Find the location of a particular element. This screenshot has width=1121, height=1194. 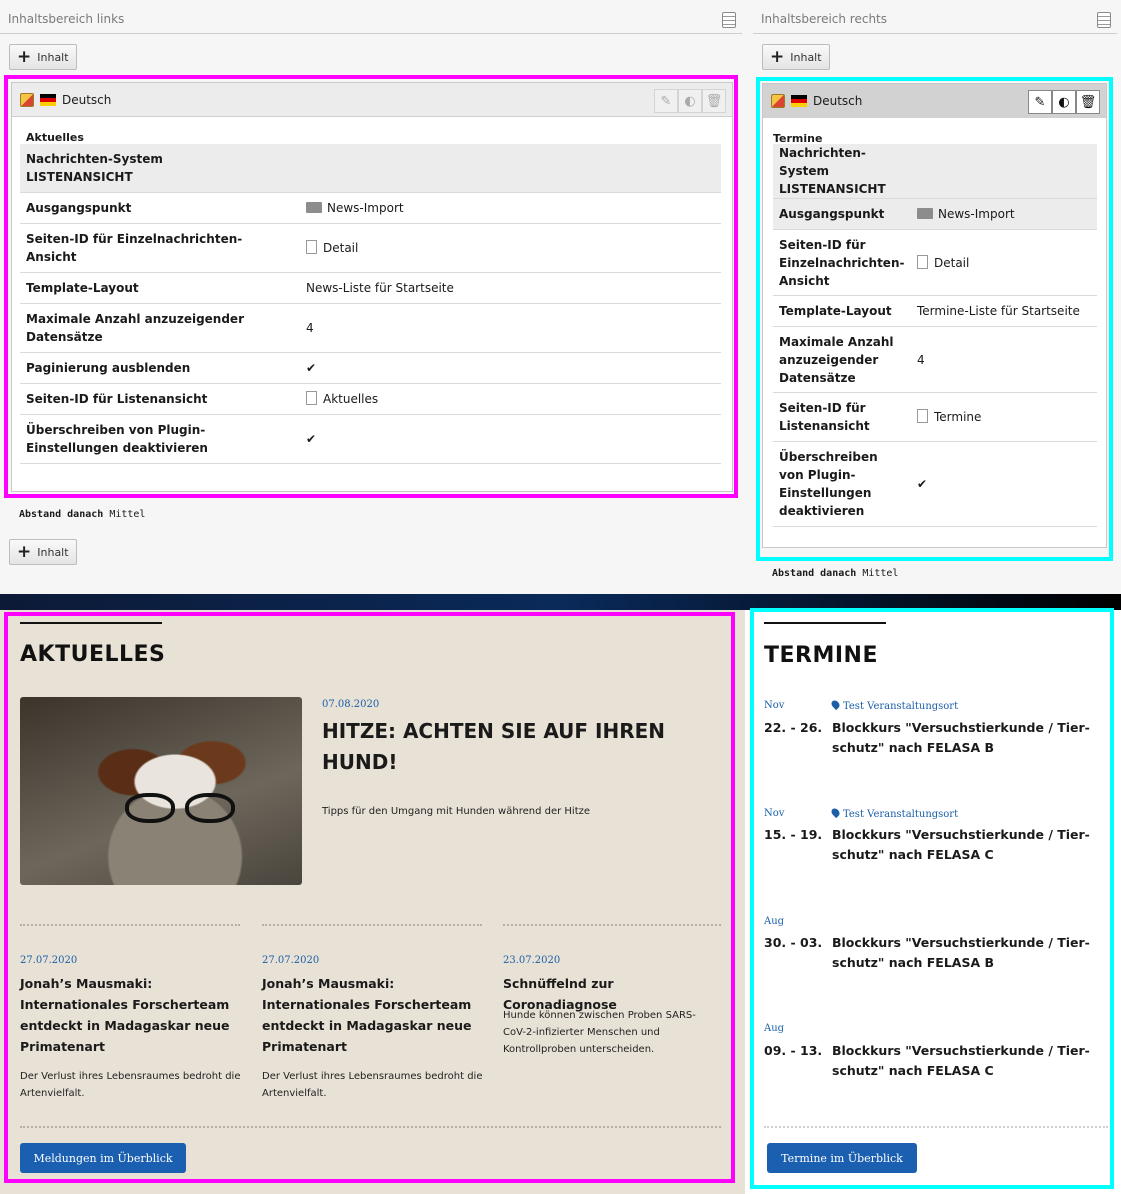

content-type-label: Termine is located at coordinates (798, 138).